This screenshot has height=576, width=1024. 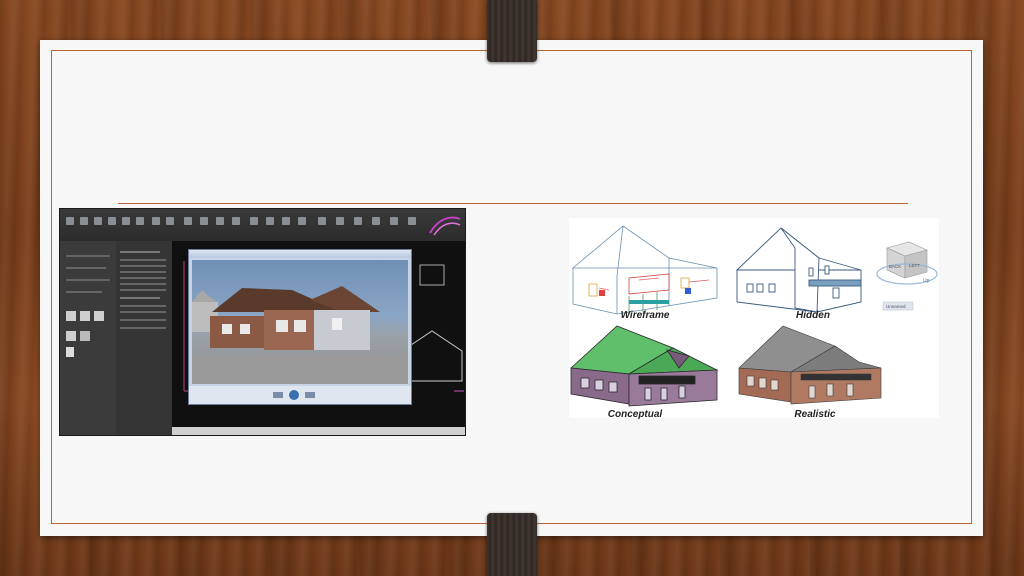 I want to click on viewcube-back: BACK, so click(x=895, y=266).